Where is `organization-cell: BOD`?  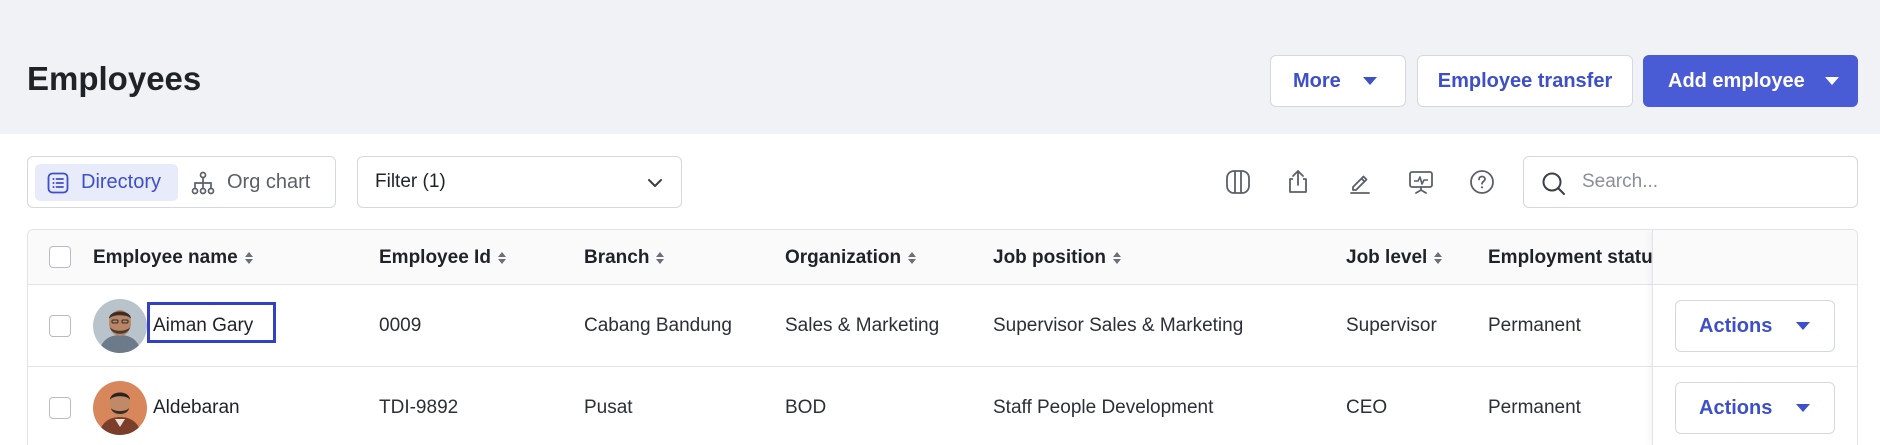 organization-cell: BOD is located at coordinates (806, 407).